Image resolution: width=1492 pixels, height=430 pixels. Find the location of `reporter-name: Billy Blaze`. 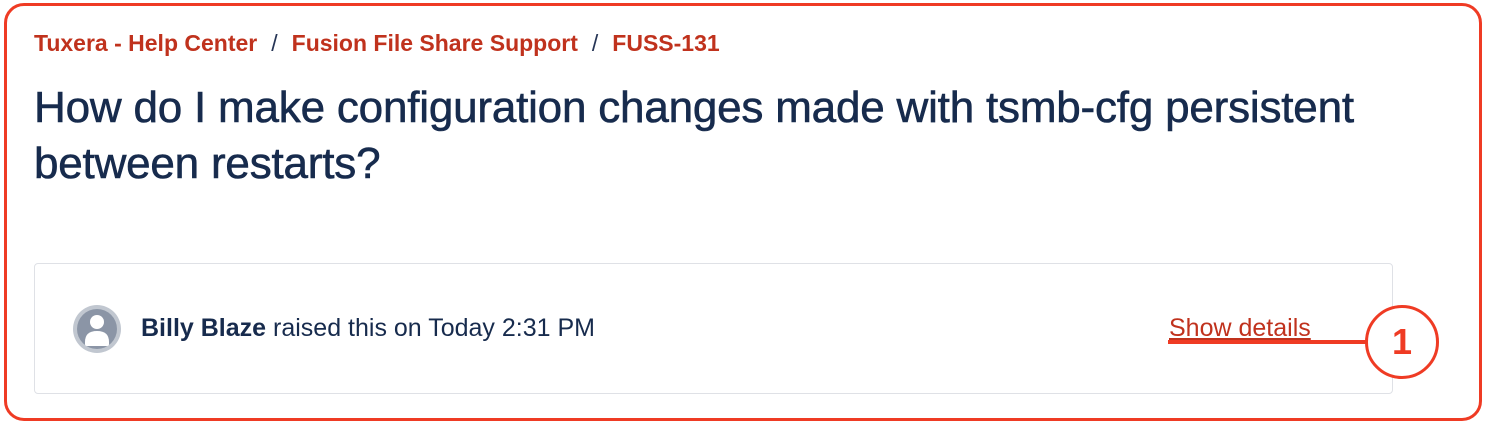

reporter-name: Billy Blaze is located at coordinates (204, 328).